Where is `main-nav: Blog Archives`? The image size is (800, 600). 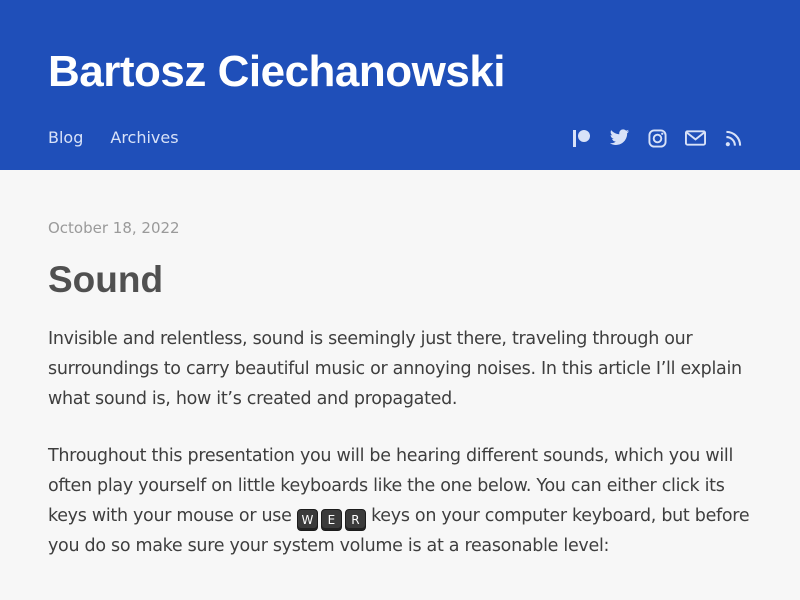 main-nav: Blog Archives is located at coordinates (113, 138).